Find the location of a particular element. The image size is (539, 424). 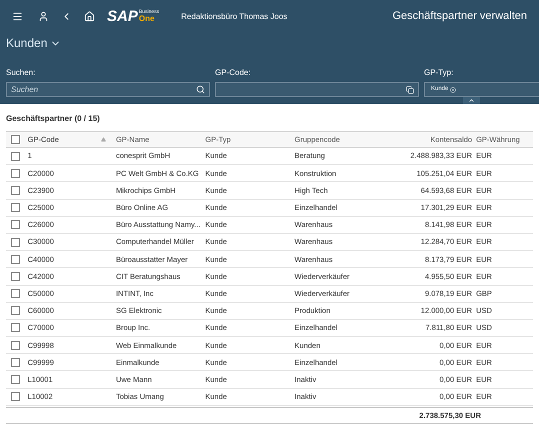

collapse-button is located at coordinates (471, 100).